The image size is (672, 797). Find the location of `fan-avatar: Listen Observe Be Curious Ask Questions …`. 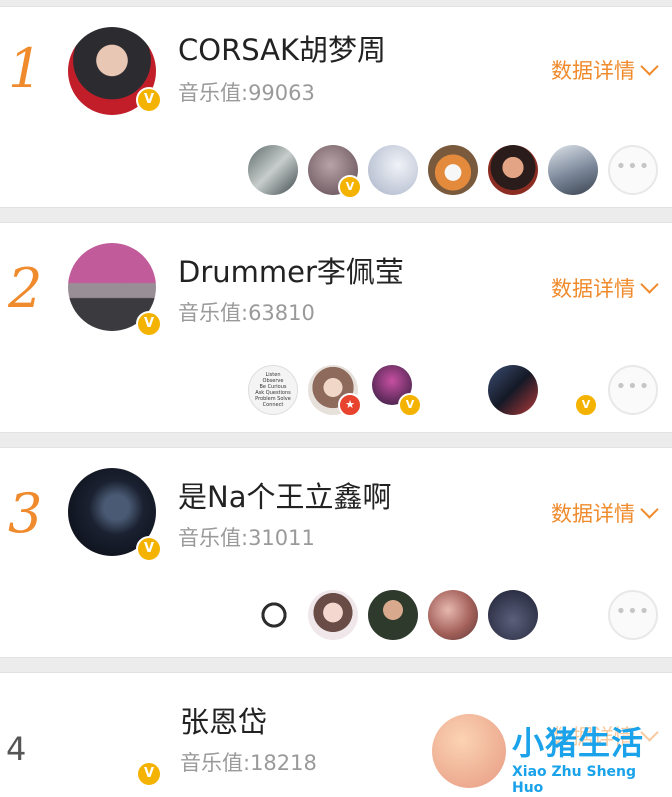

fan-avatar: Listen Observe Be Curious Ask Questions … is located at coordinates (273, 390).